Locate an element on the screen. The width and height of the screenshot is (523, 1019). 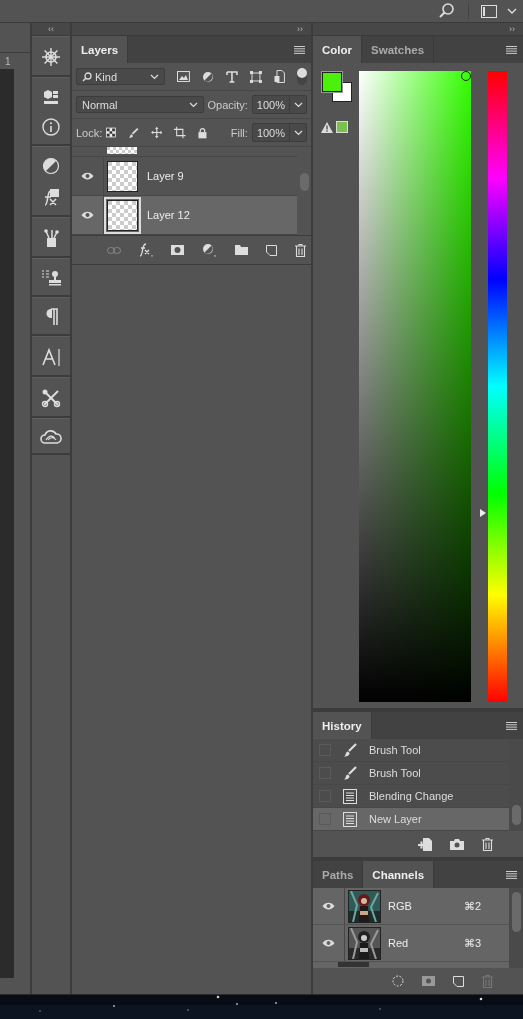
lock-label: Lock: is located at coordinates (89, 132).